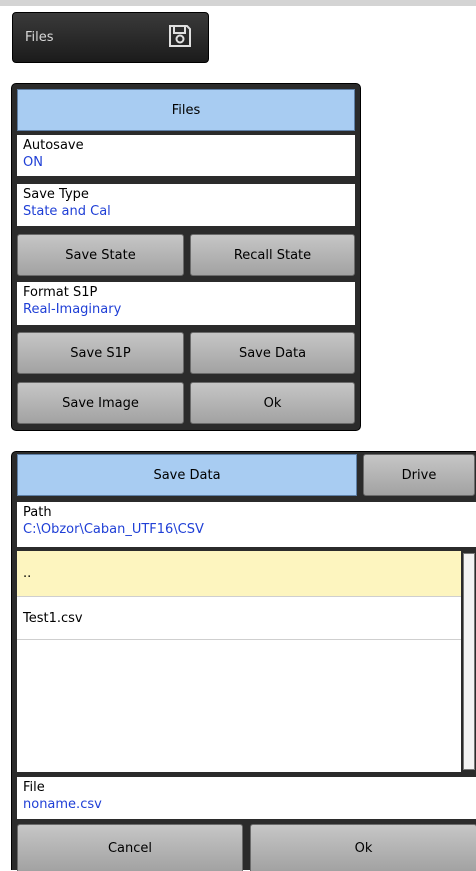 This screenshot has width=476, height=871. What do you see at coordinates (272, 403) in the screenshot?
I see `ok-button: Ok` at bounding box center [272, 403].